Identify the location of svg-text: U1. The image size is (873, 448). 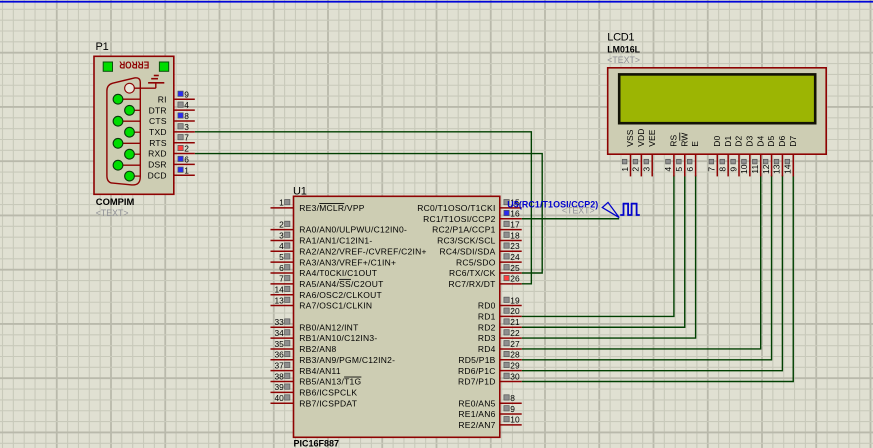
(300, 192).